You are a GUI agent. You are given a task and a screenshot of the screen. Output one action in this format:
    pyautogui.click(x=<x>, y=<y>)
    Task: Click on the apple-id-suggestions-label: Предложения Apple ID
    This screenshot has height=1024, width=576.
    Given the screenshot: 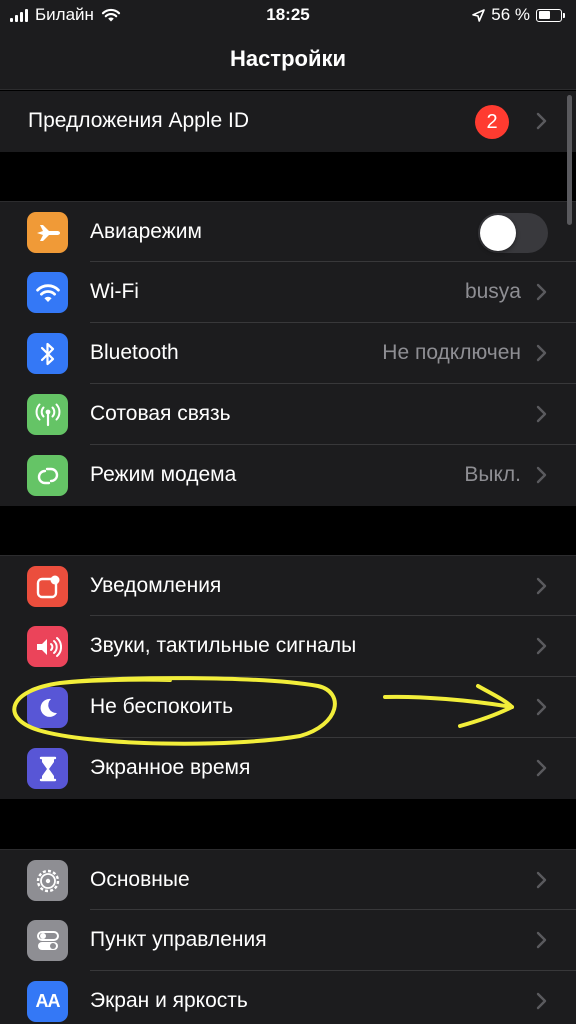 What is the action you would take?
    pyautogui.click(x=138, y=120)
    